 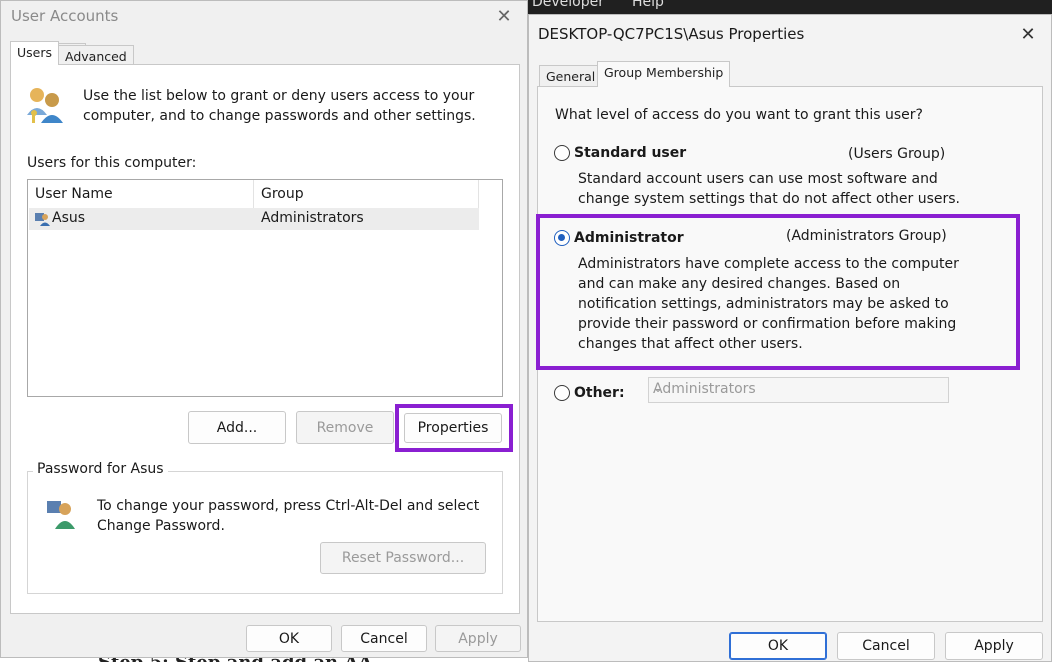 I want to click on administrators-group-label: (Administrators Group), so click(x=866, y=236).